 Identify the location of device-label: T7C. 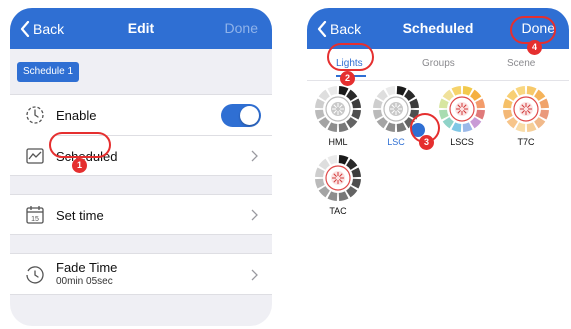
(526, 142).